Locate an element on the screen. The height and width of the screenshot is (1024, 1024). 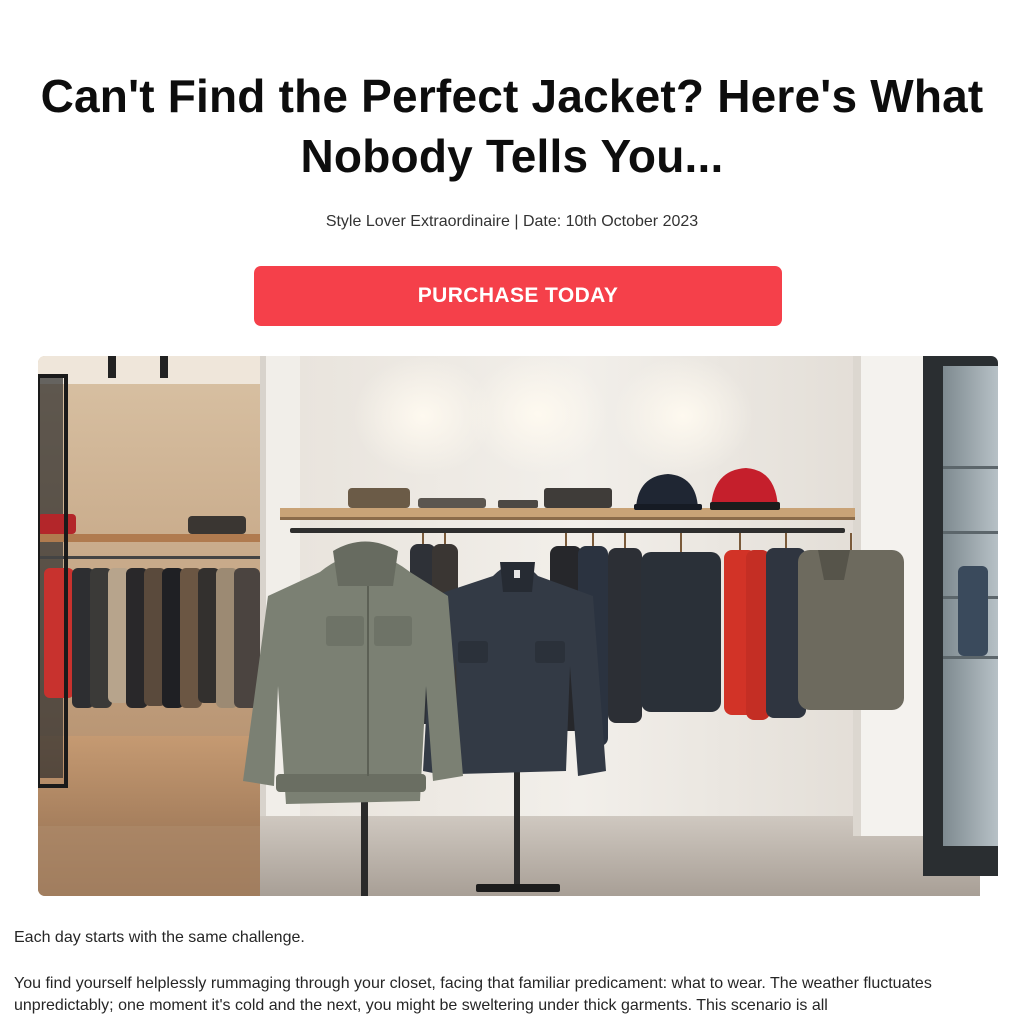
article-paragraph-1: Each day starts with the same challenge. is located at coordinates (159, 937).